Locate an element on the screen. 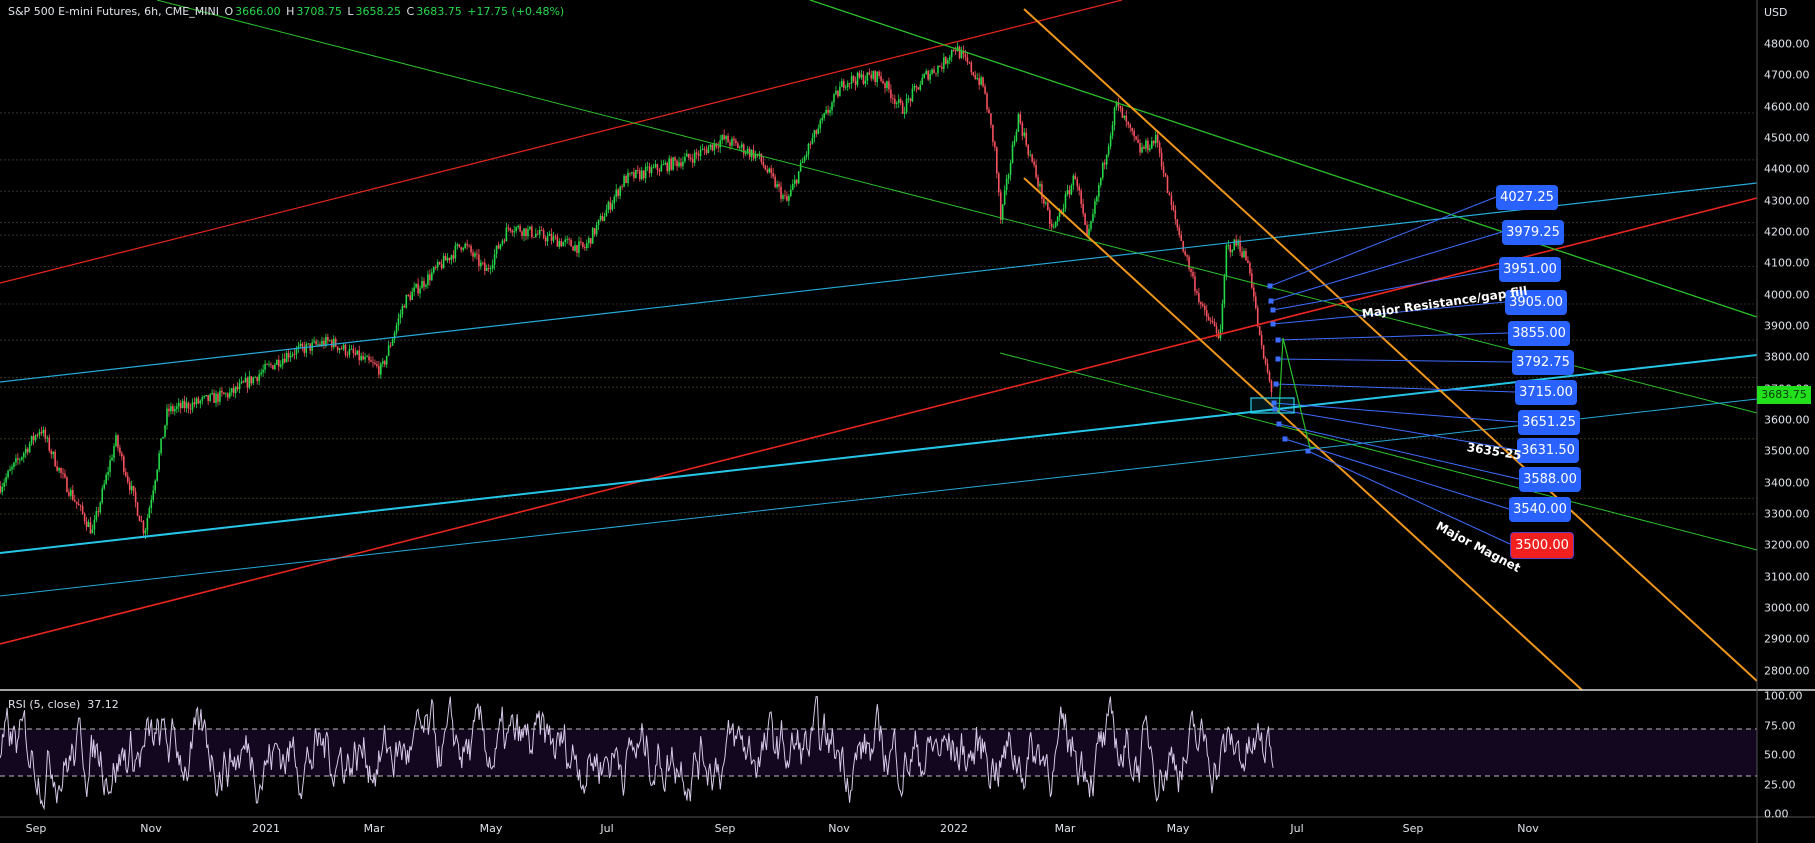  time-tick: Sep is located at coordinates (36, 828).